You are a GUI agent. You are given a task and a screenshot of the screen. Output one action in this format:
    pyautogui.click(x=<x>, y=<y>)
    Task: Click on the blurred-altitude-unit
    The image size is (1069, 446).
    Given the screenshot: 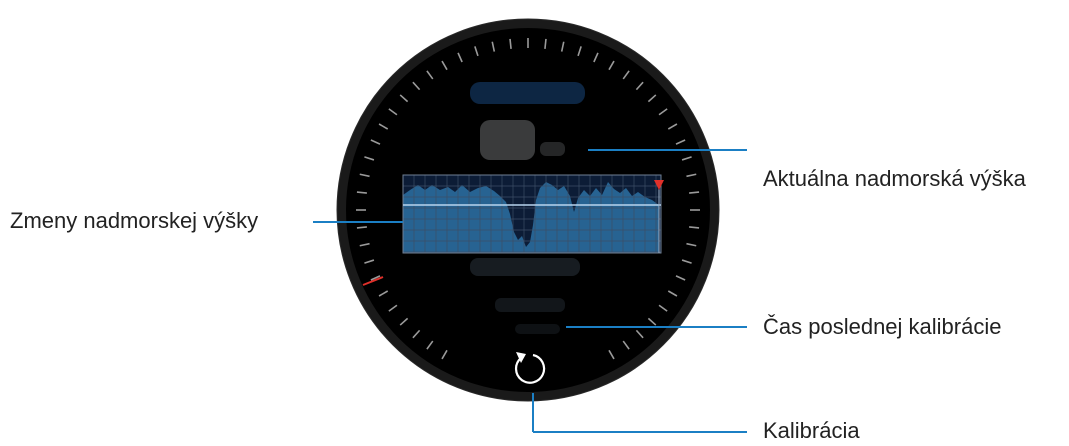 What is the action you would take?
    pyautogui.click(x=552, y=149)
    